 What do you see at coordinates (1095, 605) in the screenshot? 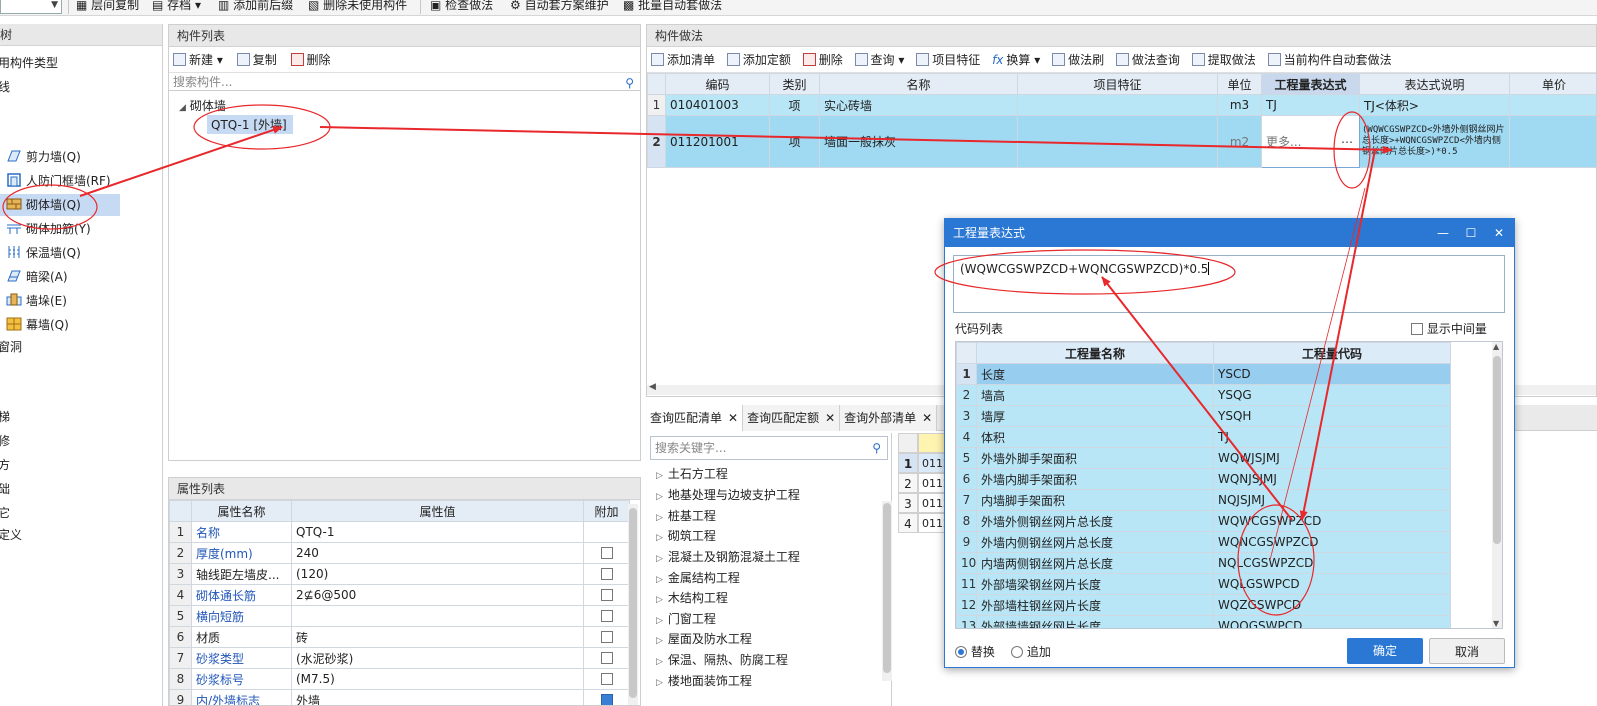
I see `quantity-name: 外部墙柱钢丝网片长度` at bounding box center [1095, 605].